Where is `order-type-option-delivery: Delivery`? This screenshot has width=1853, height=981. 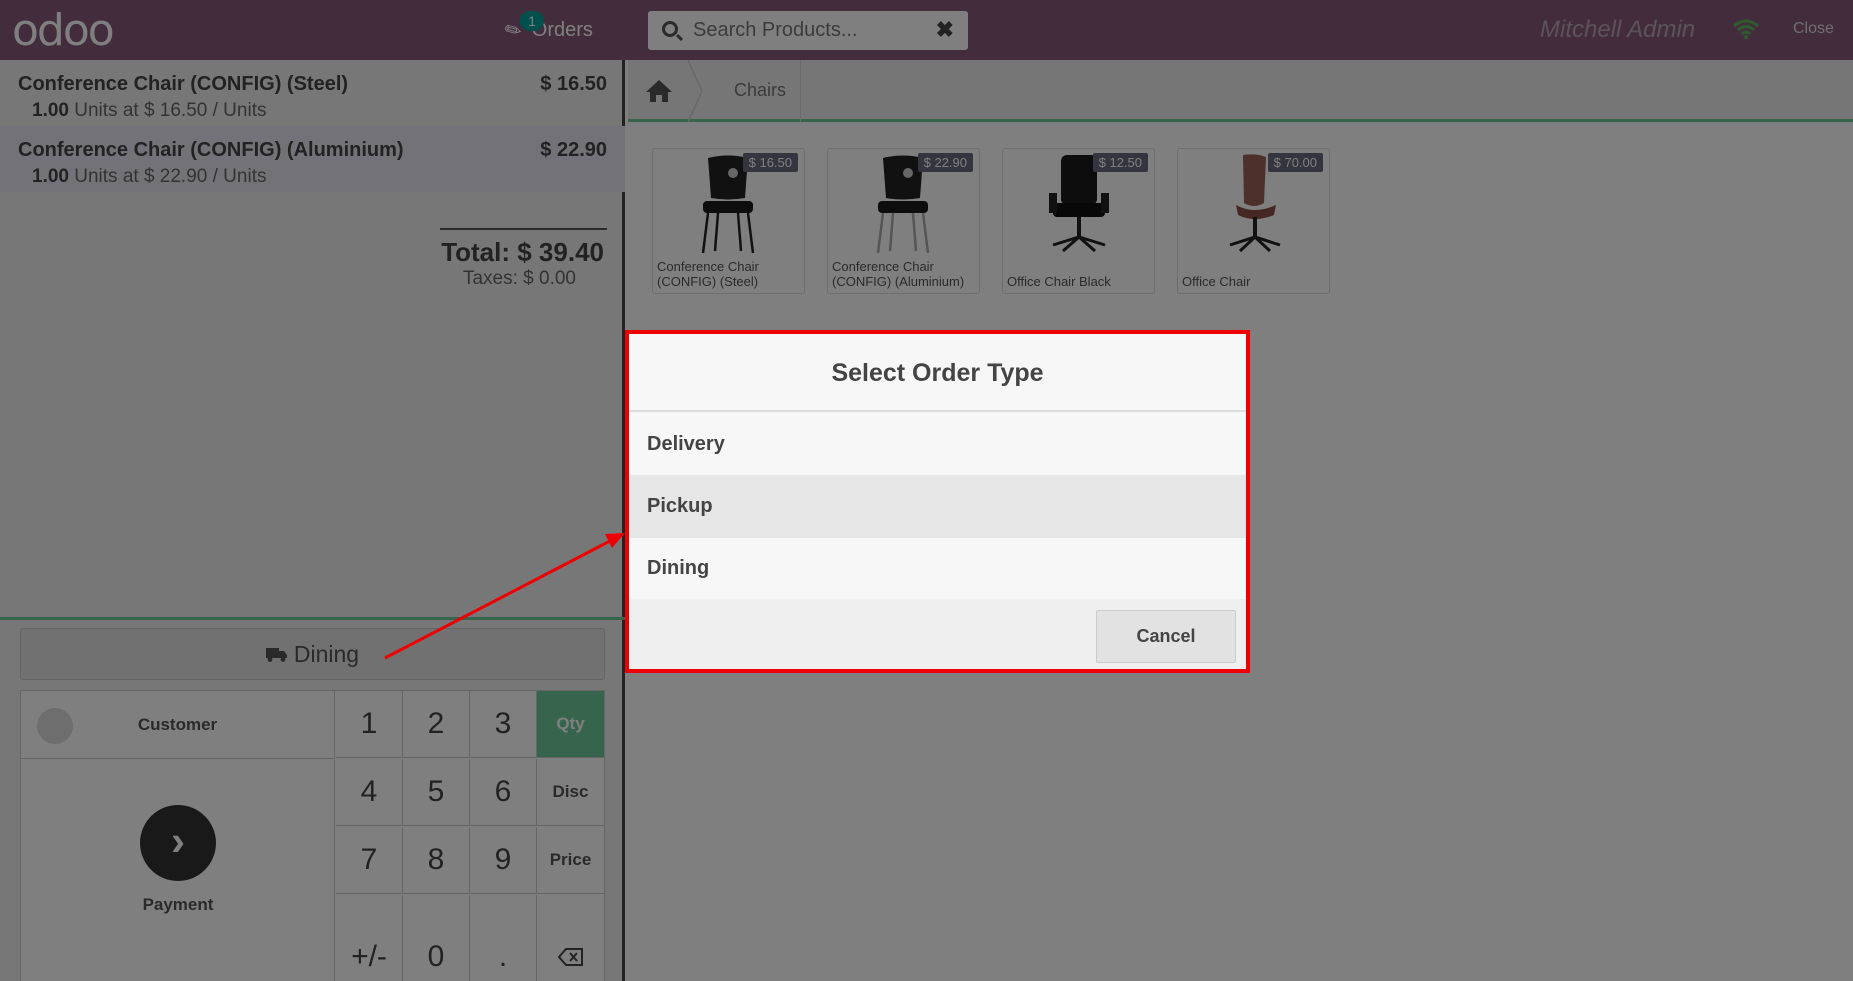
order-type-option-delivery: Delivery is located at coordinates (937, 445).